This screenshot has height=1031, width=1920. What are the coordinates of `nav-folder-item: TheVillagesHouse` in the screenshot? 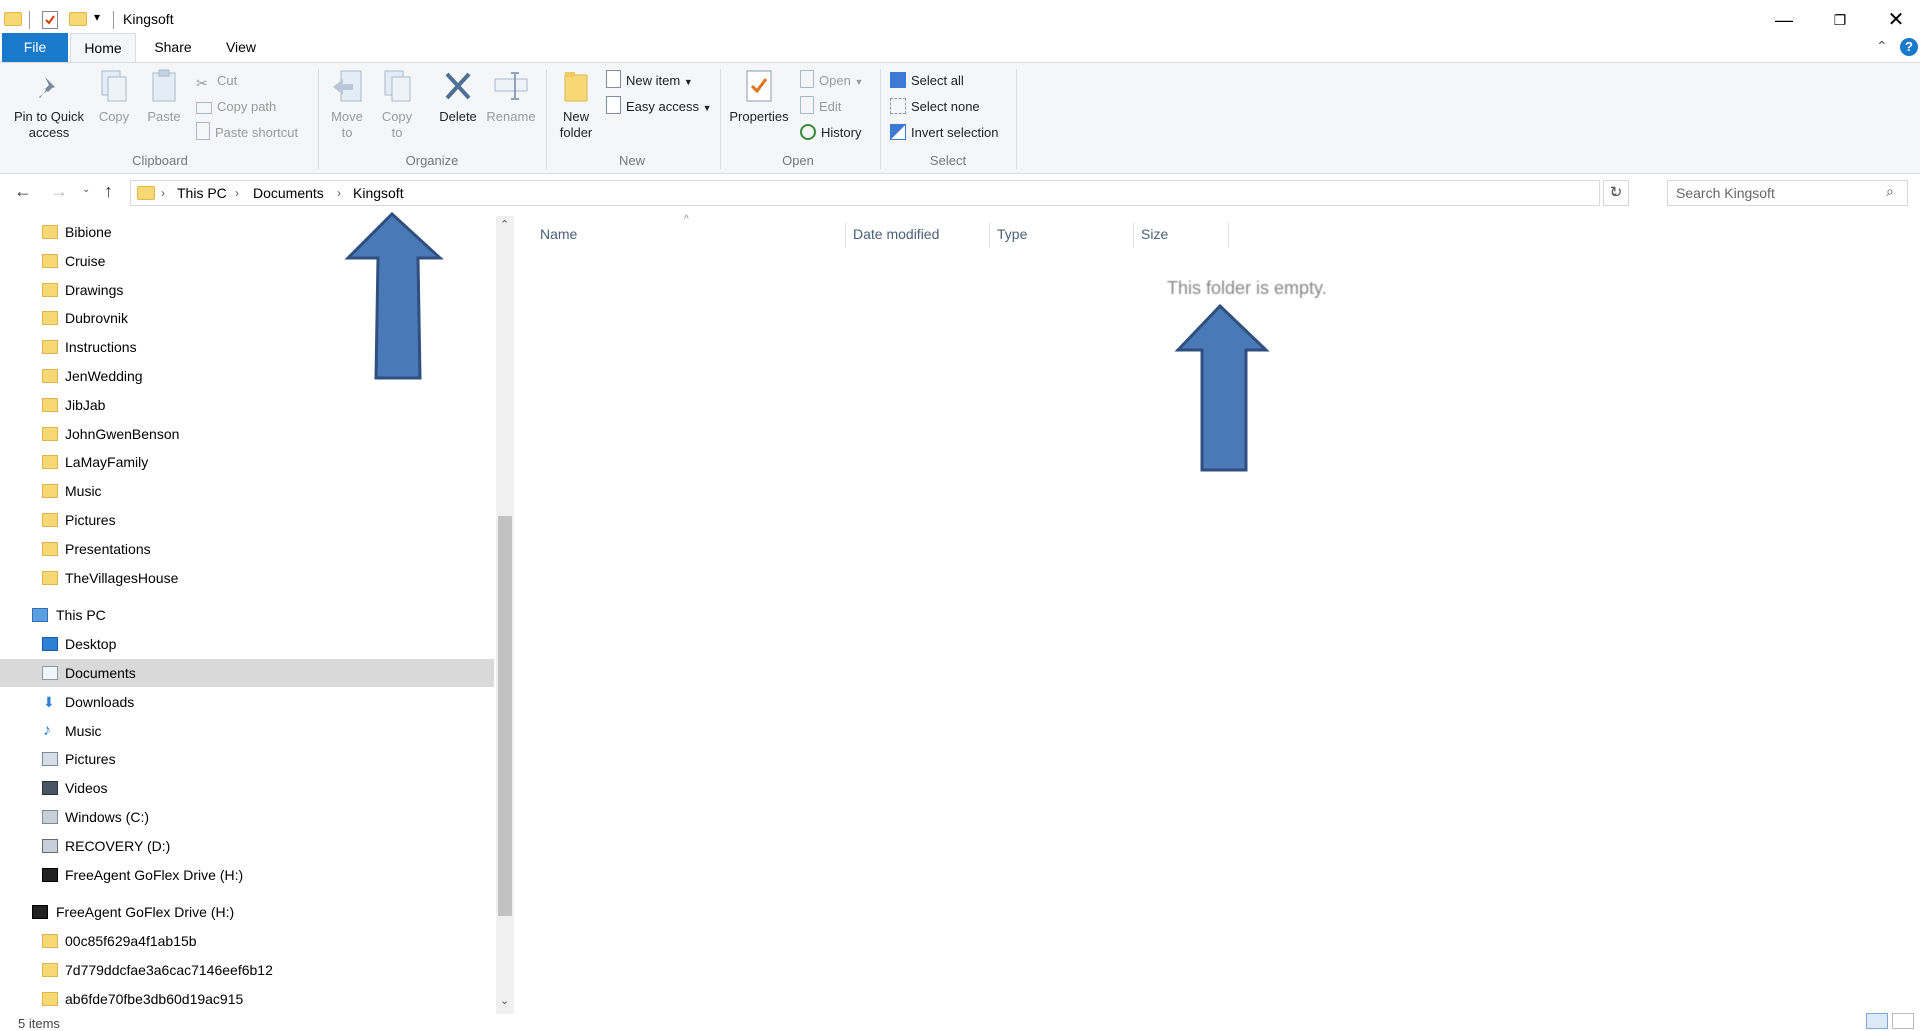 It's located at (247, 578).